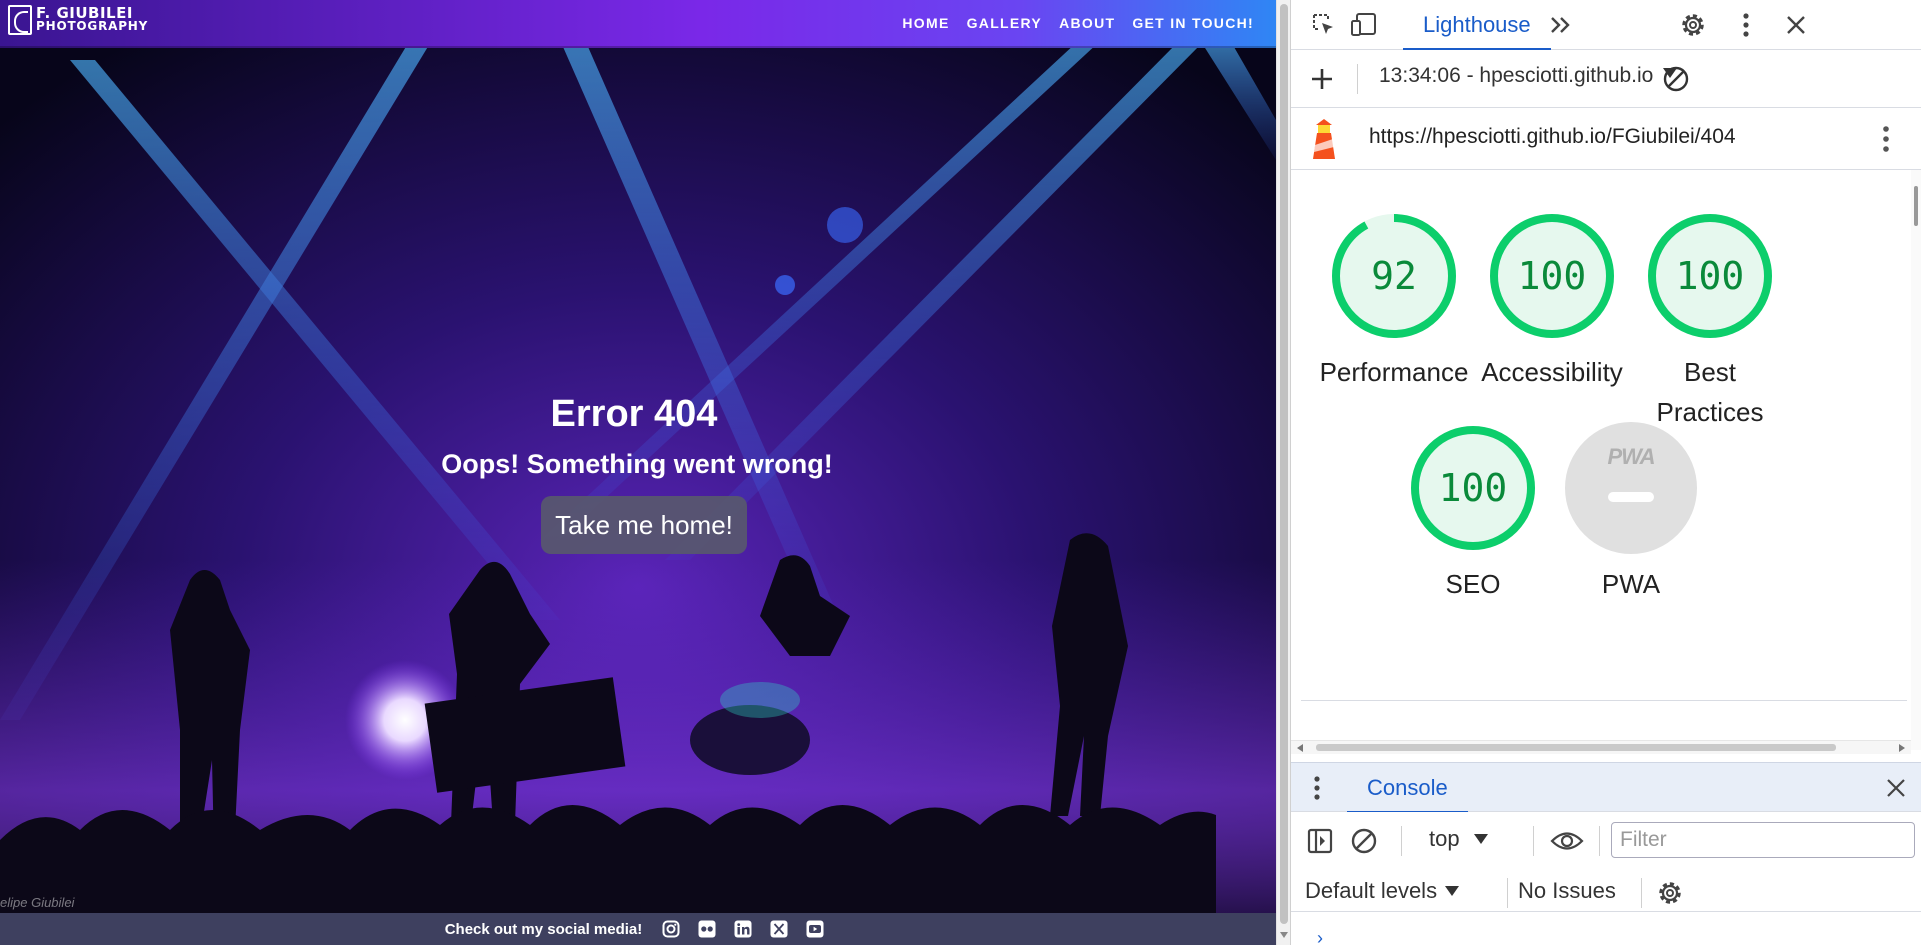 Image resolution: width=1921 pixels, height=945 pixels. I want to click on live-expression-eye-icon, so click(1567, 841).